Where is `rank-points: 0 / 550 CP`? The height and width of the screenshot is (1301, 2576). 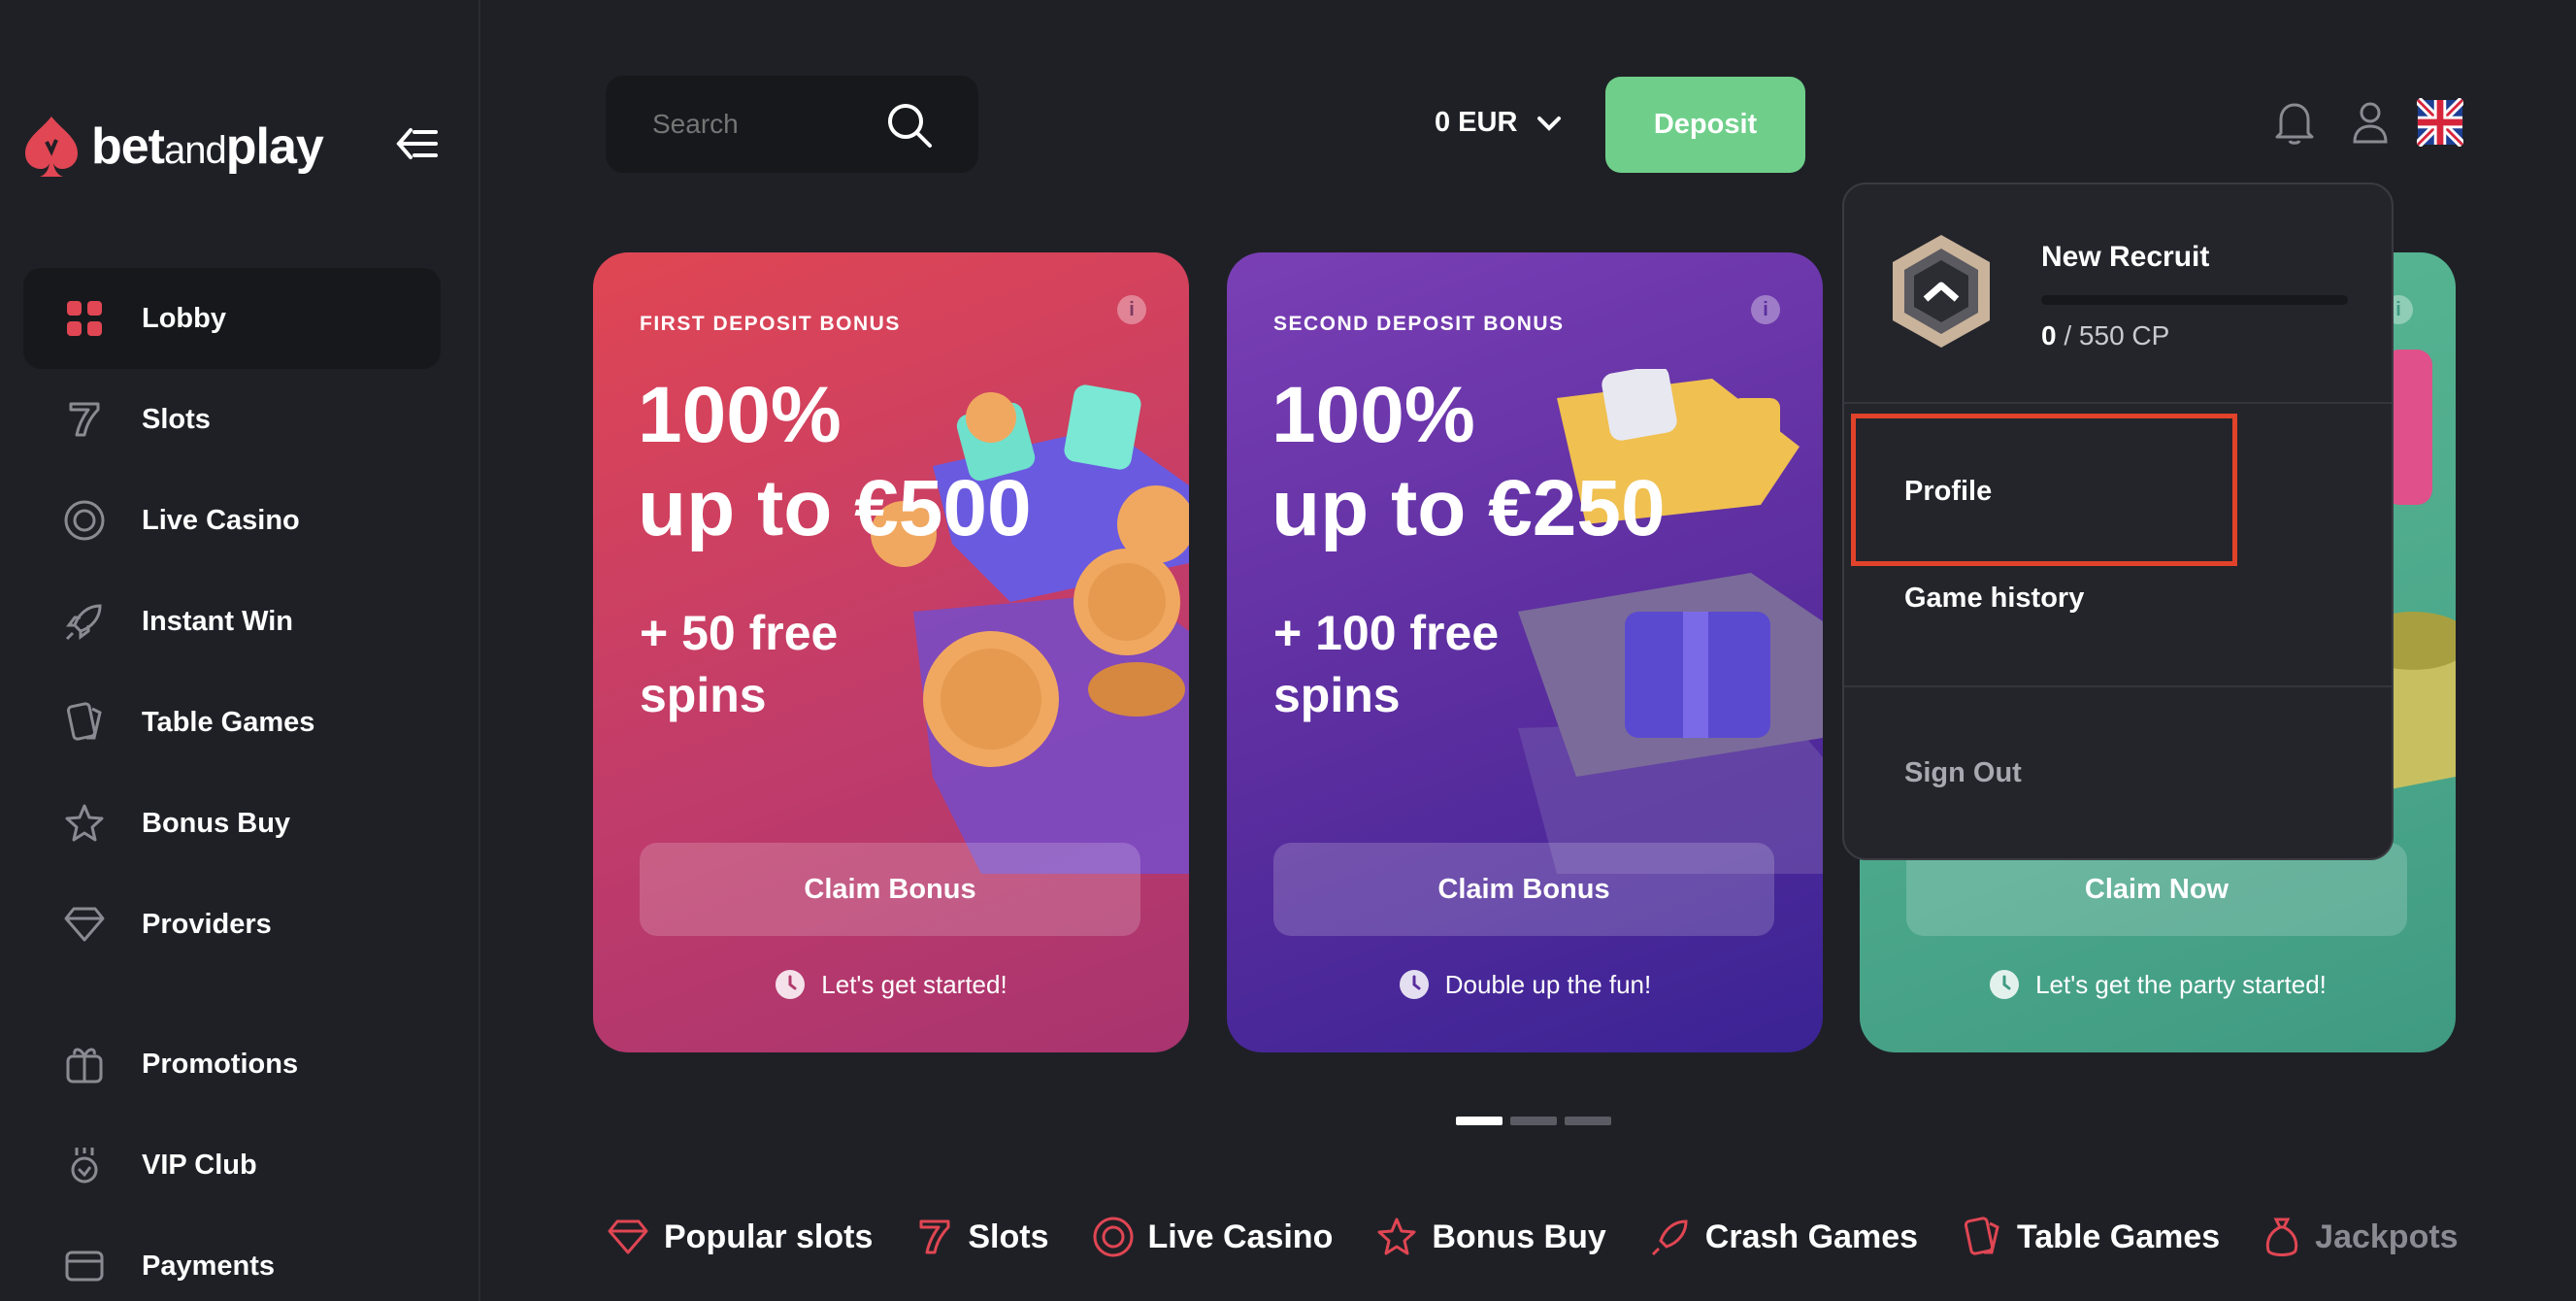
rank-points: 0 / 550 CP is located at coordinates (2105, 335).